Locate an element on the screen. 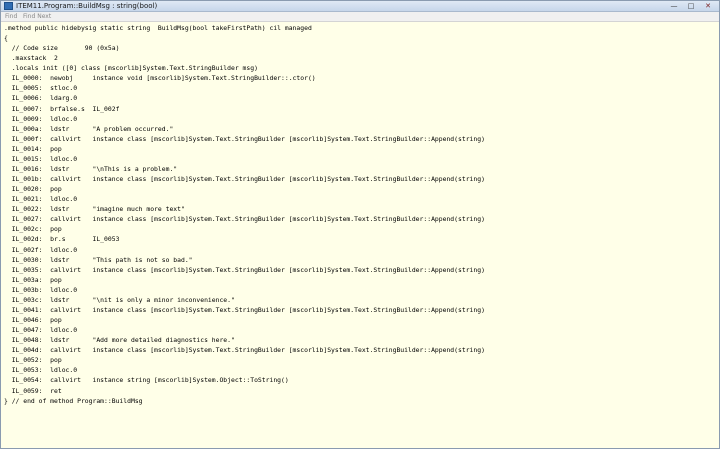 The width and height of the screenshot is (720, 449). code-line: IL_0009: ldloc.0 is located at coordinates (41, 118).